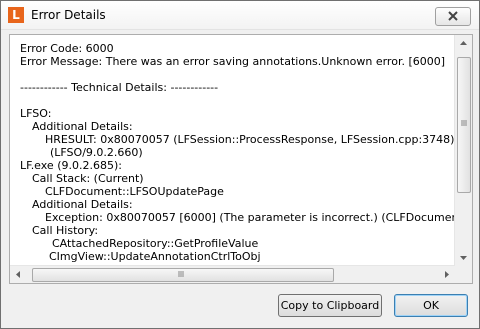 The width and height of the screenshot is (480, 329). I want to click on copy-to-clipboard-button: Copy to Clipboard, so click(330, 305).